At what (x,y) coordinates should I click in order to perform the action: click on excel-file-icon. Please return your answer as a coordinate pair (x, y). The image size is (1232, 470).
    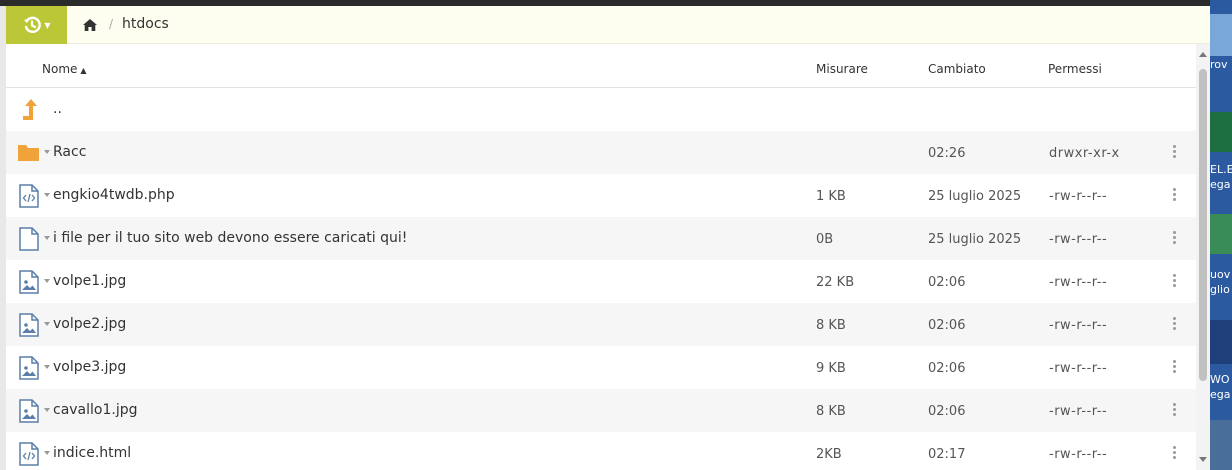
    Looking at the image, I should click on (1221, 132).